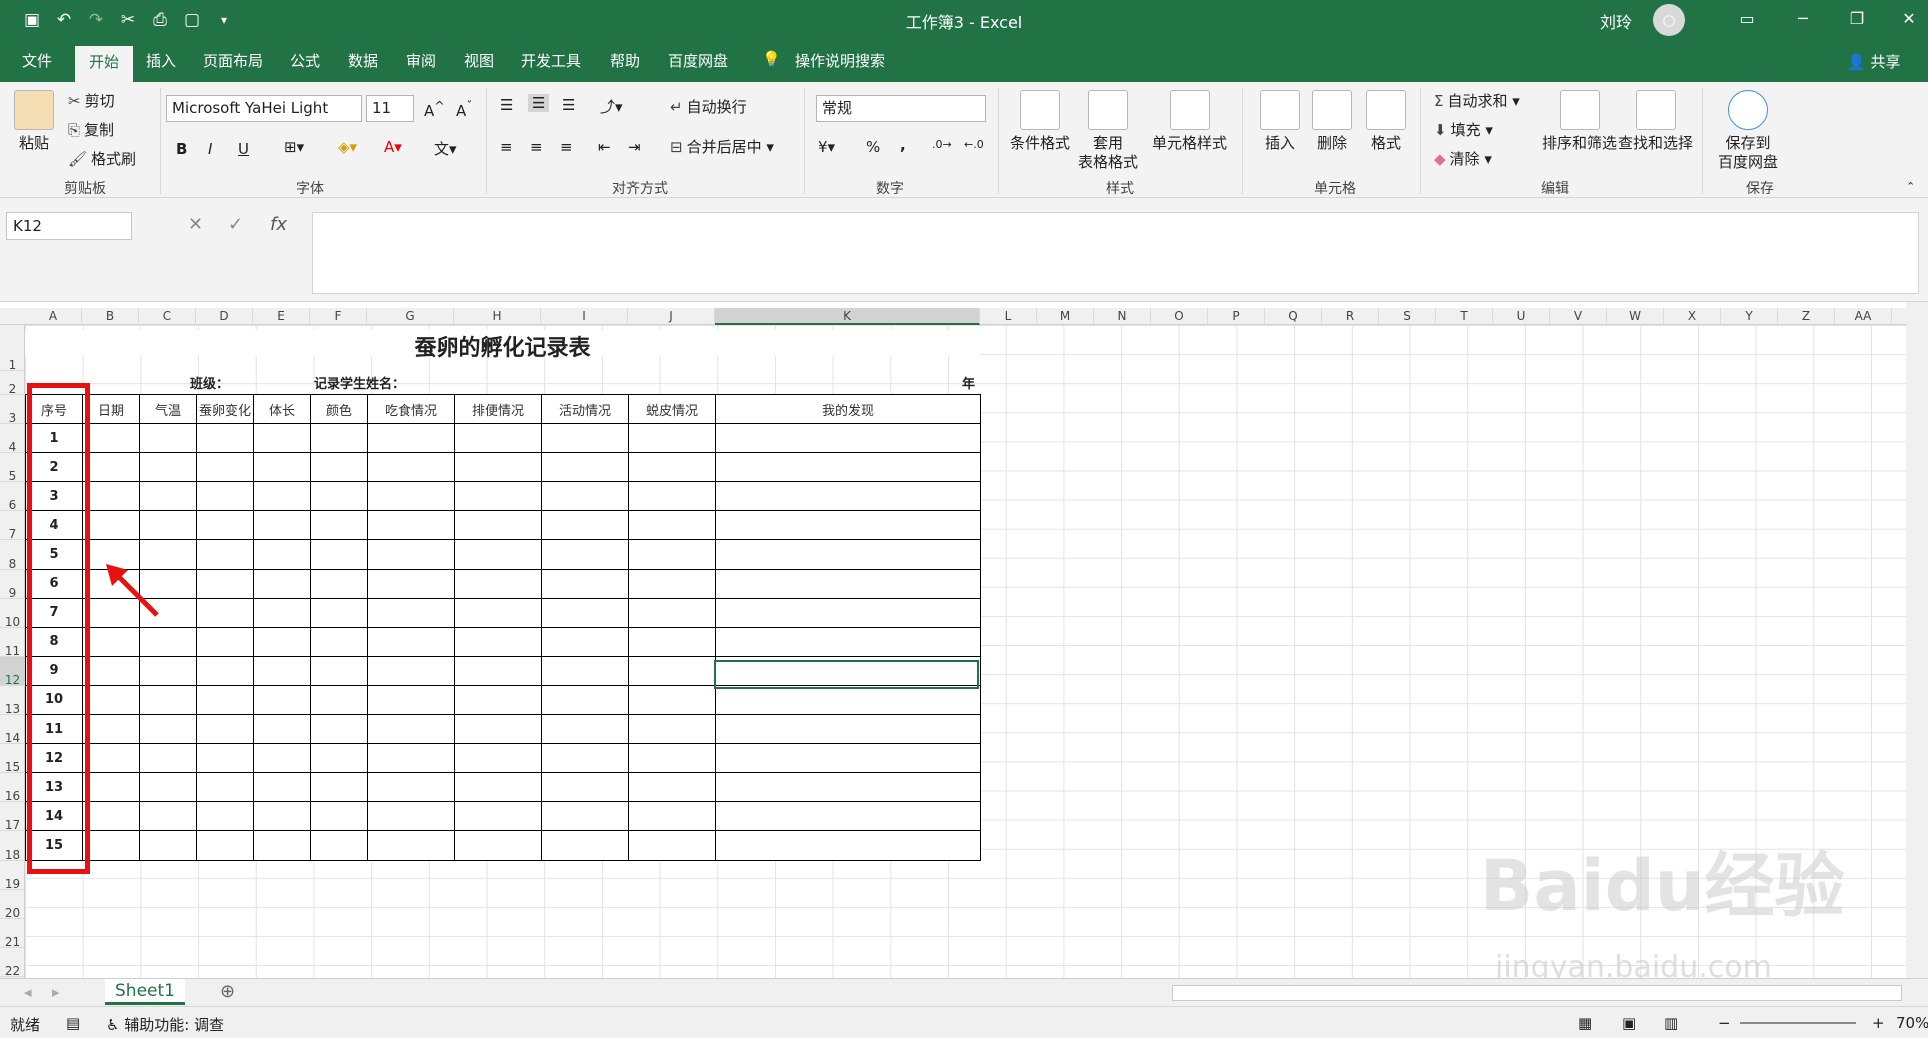 This screenshot has width=1928, height=1038. What do you see at coordinates (1065, 316) in the screenshot?
I see `column-header-m: M` at bounding box center [1065, 316].